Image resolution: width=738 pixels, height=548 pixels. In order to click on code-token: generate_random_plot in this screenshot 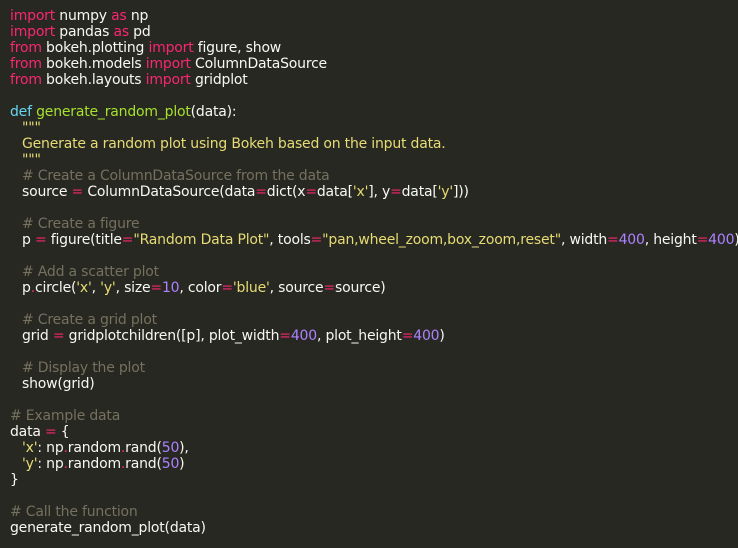, I will do `click(113, 112)`.